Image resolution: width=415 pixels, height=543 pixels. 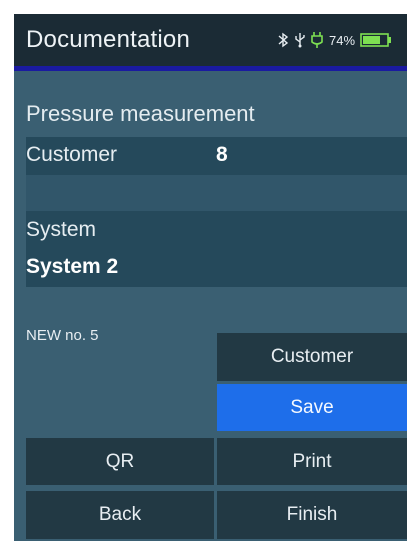 What do you see at coordinates (216, 193) in the screenshot?
I see `empty-row` at bounding box center [216, 193].